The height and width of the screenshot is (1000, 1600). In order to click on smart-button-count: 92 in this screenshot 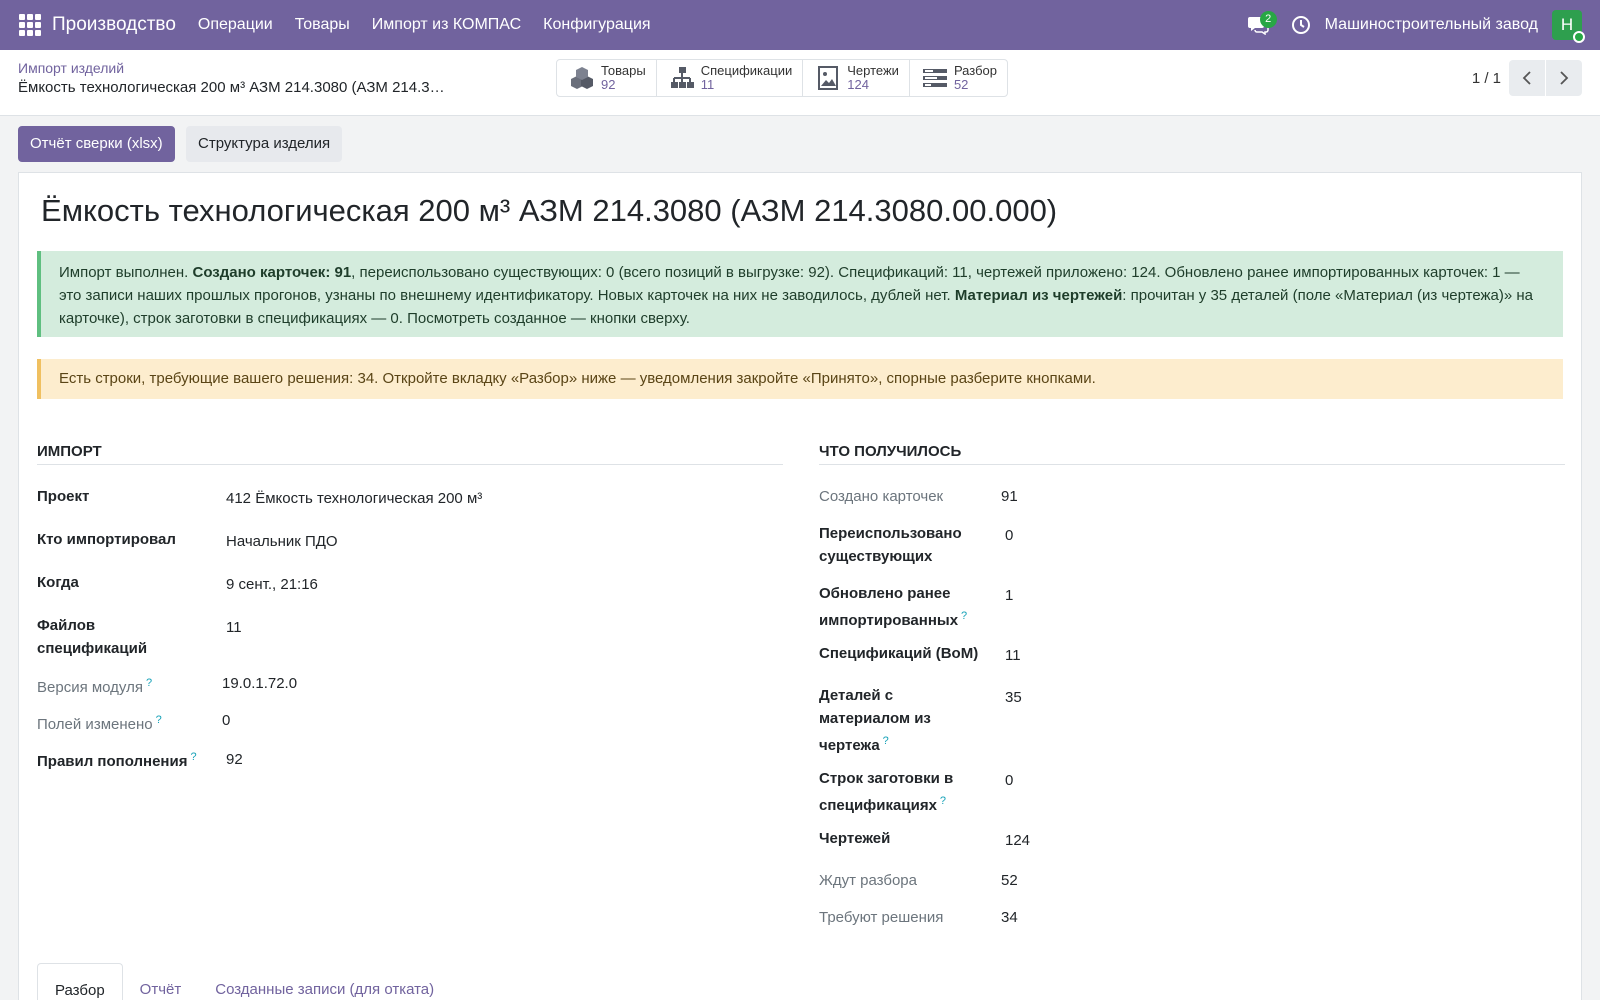, I will do `click(608, 84)`.